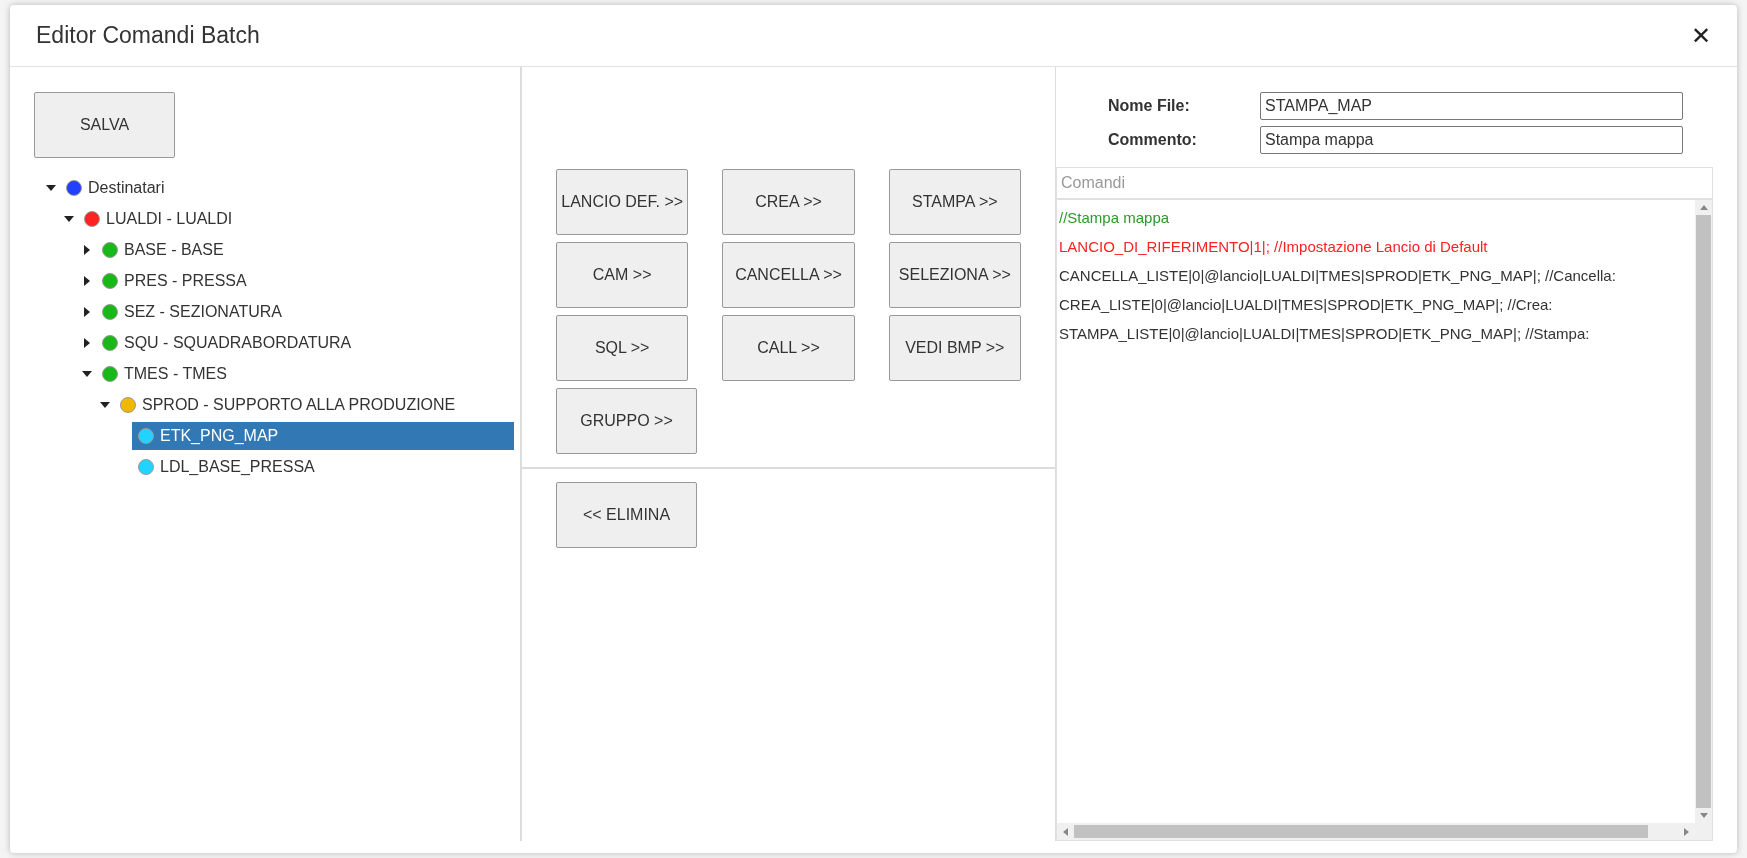  Describe the element at coordinates (626, 421) in the screenshot. I see `command-button: GRUPPO >>` at that location.